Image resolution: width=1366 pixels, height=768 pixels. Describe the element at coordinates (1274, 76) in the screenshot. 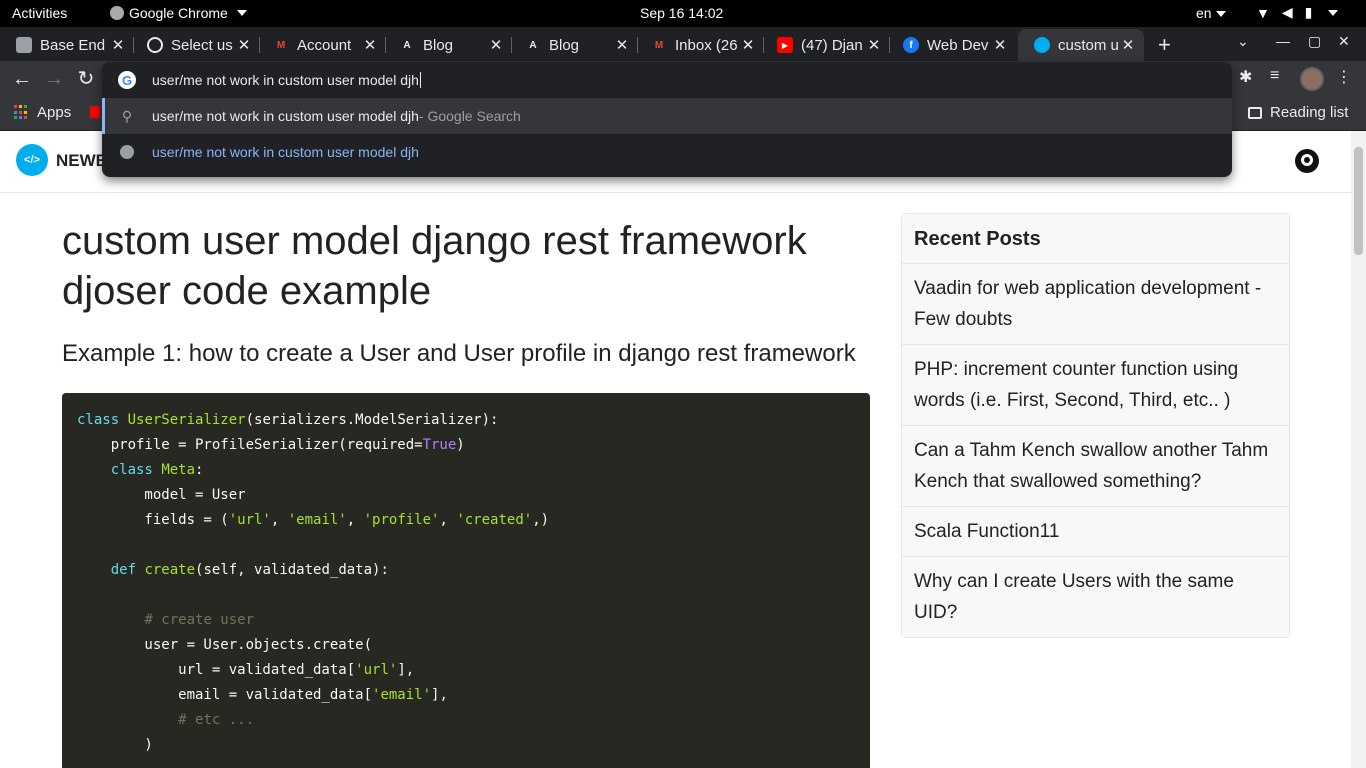

I see `media-control-icon: ≡` at that location.